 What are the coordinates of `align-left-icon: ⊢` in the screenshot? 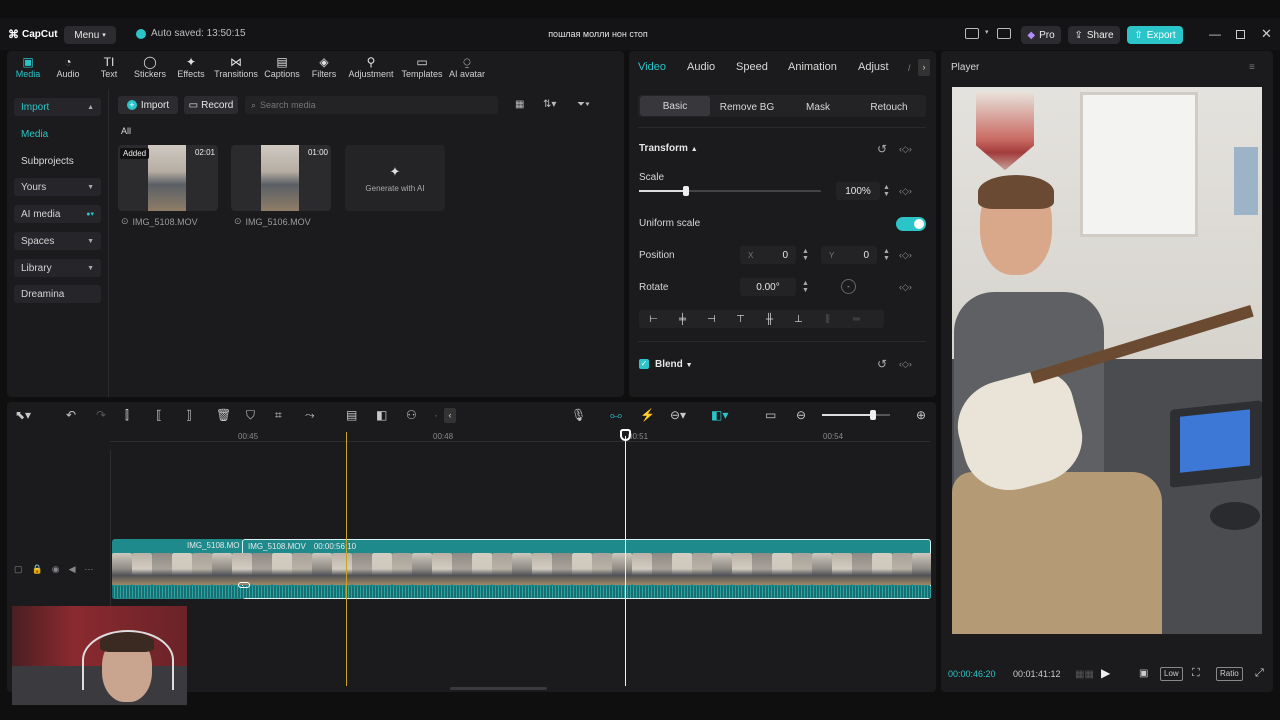 It's located at (653, 319).